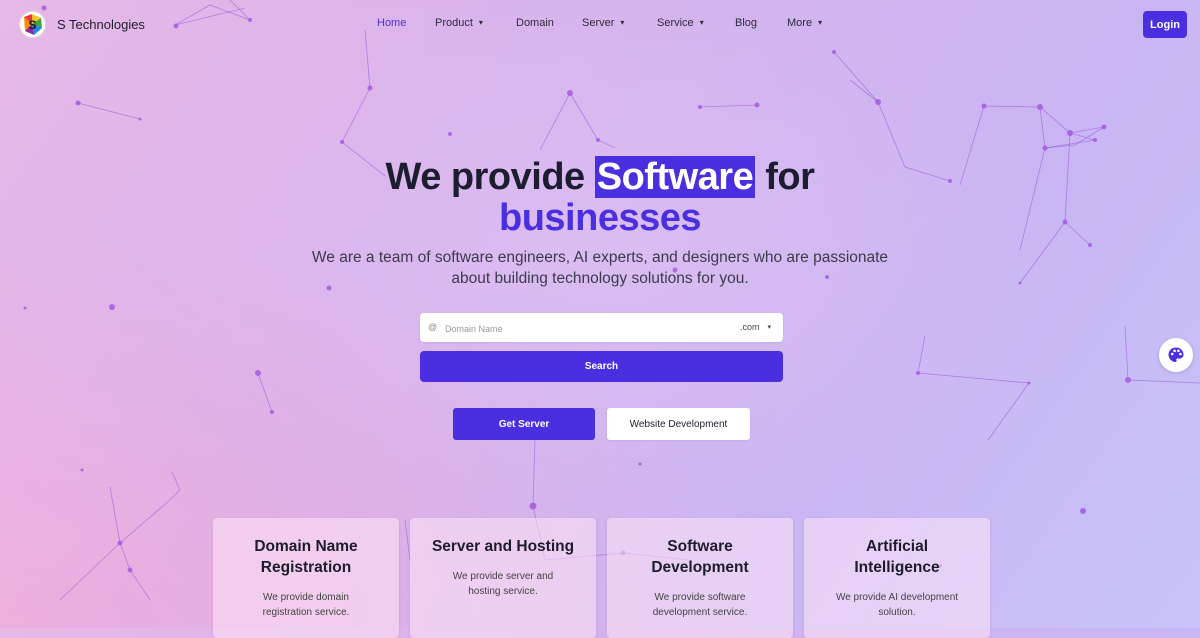 This screenshot has height=638, width=1200. I want to click on nav-item-domain: Domain, so click(535, 23).